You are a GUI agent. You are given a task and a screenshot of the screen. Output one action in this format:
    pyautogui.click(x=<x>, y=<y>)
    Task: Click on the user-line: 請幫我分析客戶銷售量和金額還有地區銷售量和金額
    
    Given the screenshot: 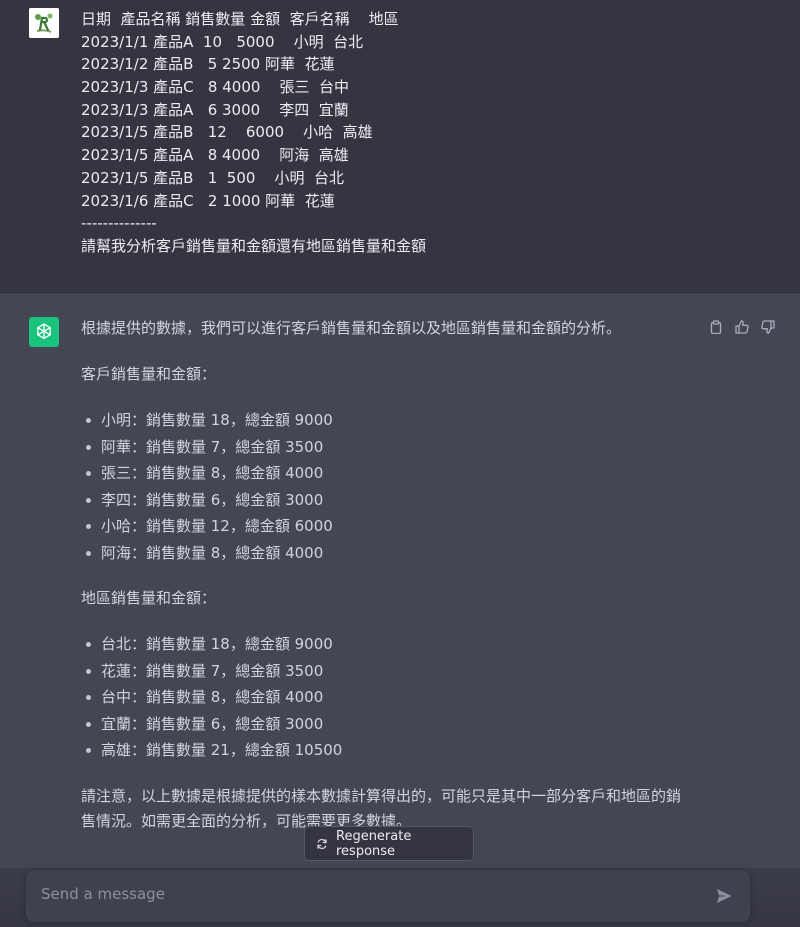 What is the action you would take?
    pyautogui.click(x=254, y=245)
    